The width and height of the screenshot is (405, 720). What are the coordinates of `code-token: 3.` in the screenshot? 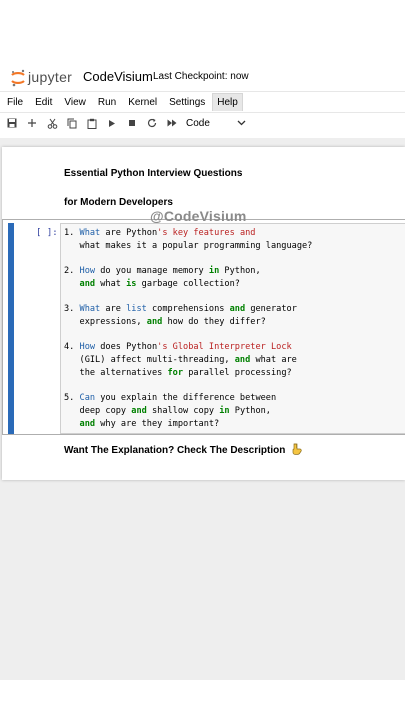 It's located at (72, 309).